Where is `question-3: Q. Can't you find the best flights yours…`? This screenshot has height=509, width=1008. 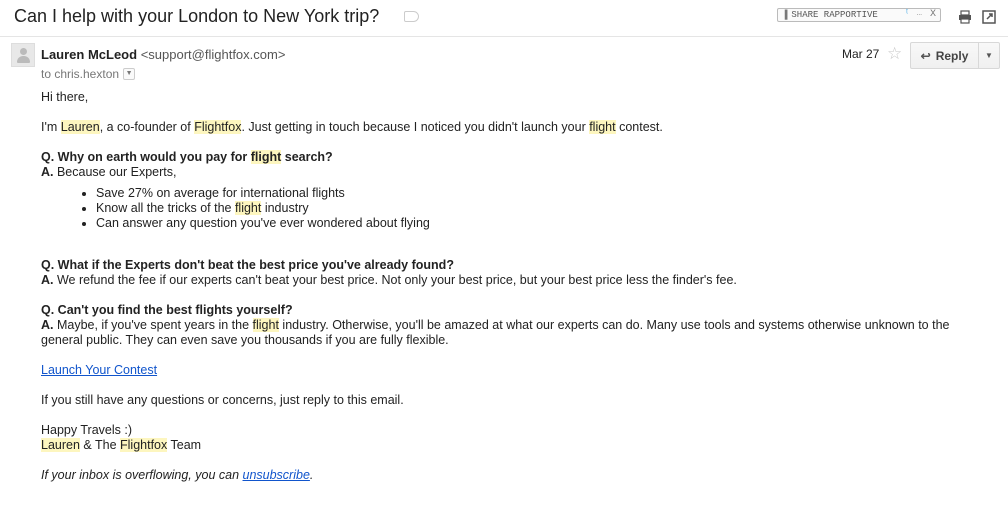 question-3: Q. Can't you find the best flights yours… is located at coordinates (167, 310).